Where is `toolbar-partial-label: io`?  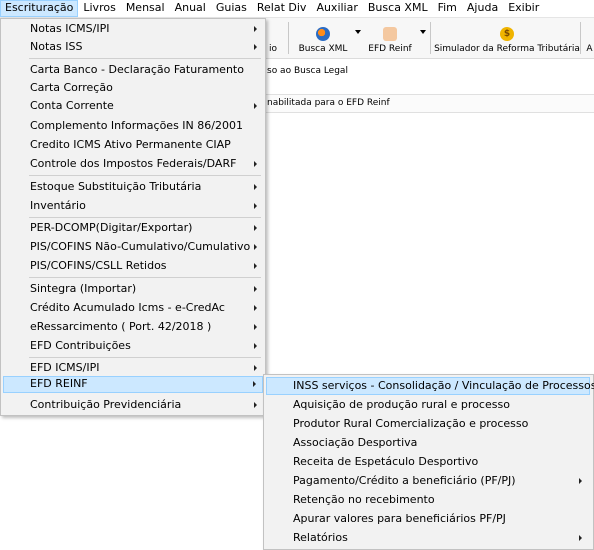 toolbar-partial-label: io is located at coordinates (272, 49).